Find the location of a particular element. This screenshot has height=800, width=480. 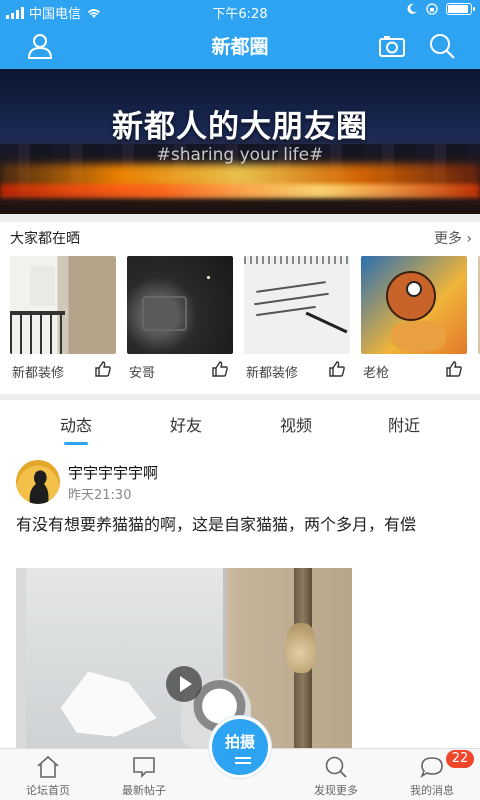

menu-icon is located at coordinates (243, 760).